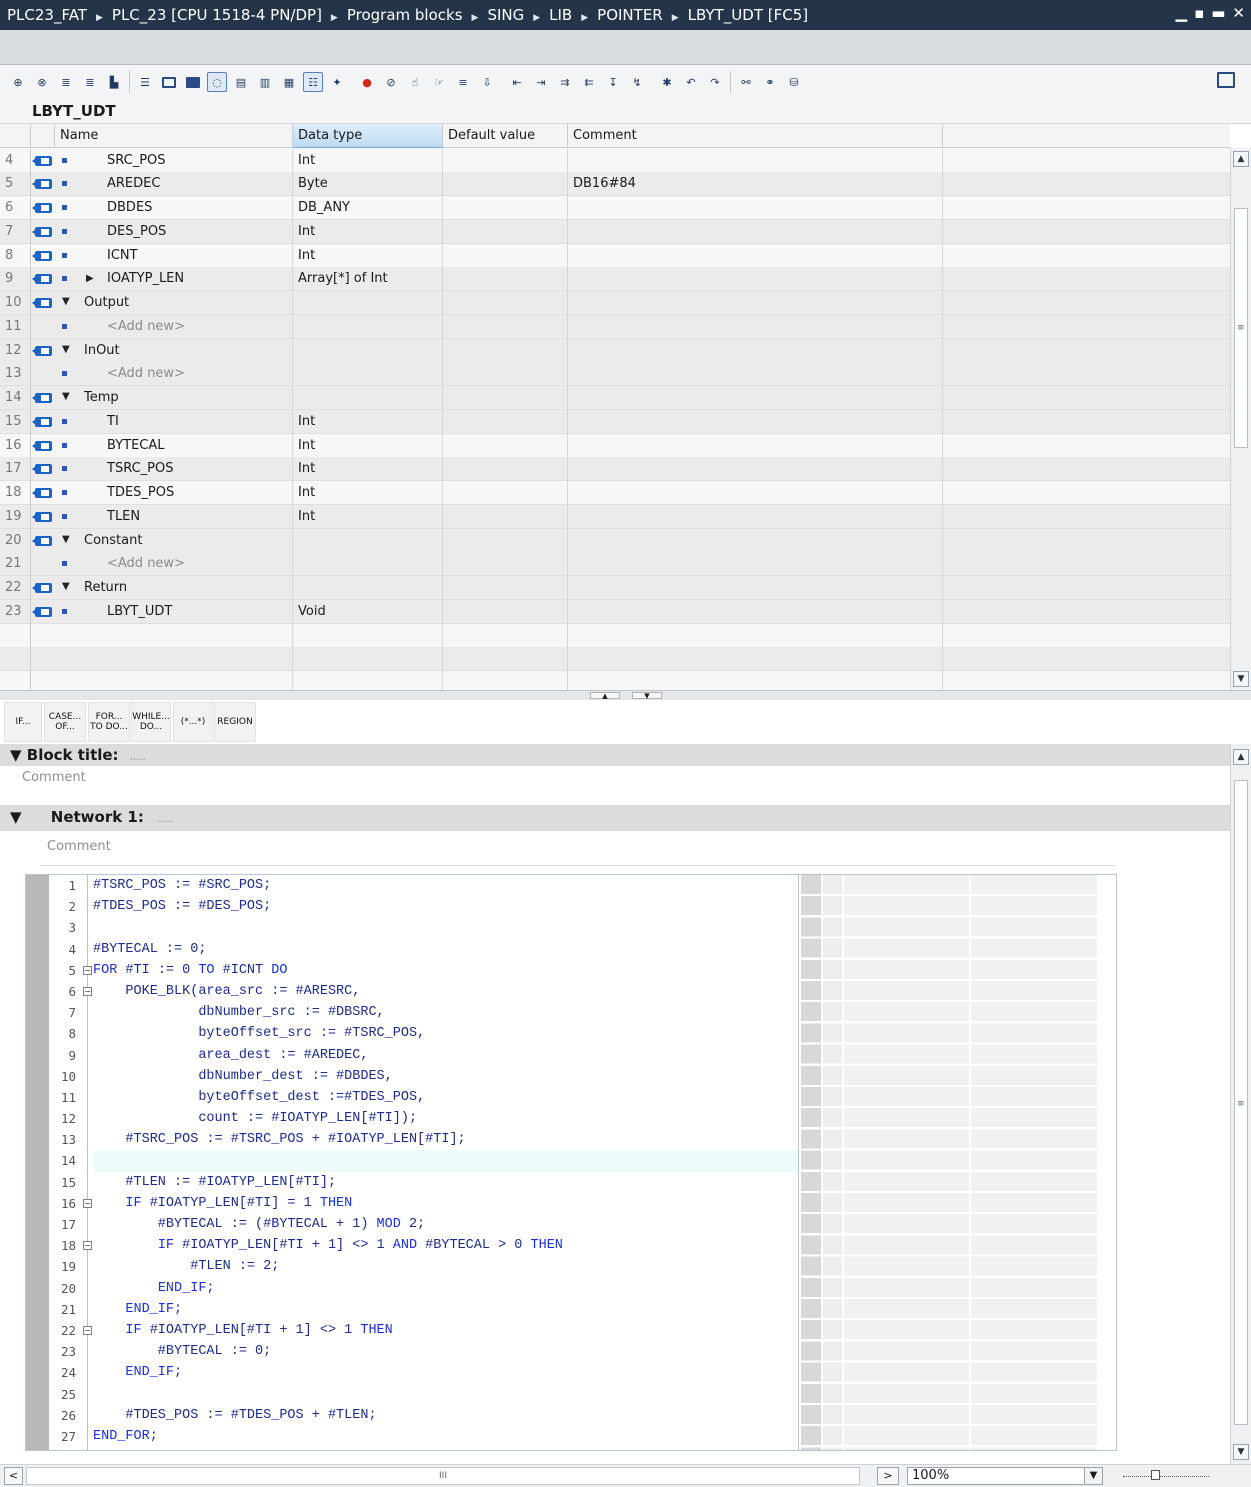 Image resolution: width=1251 pixels, height=1487 pixels. I want to click on compare-icon: ⚯, so click(746, 82).